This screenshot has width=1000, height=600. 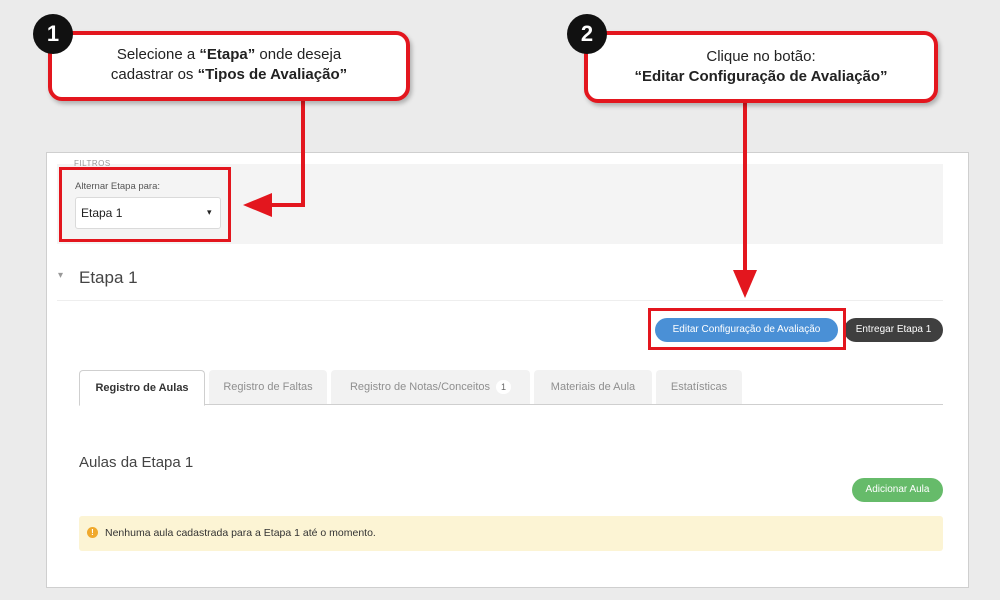 I want to click on callout-1-bold-a: “Etapa”, so click(x=227, y=54).